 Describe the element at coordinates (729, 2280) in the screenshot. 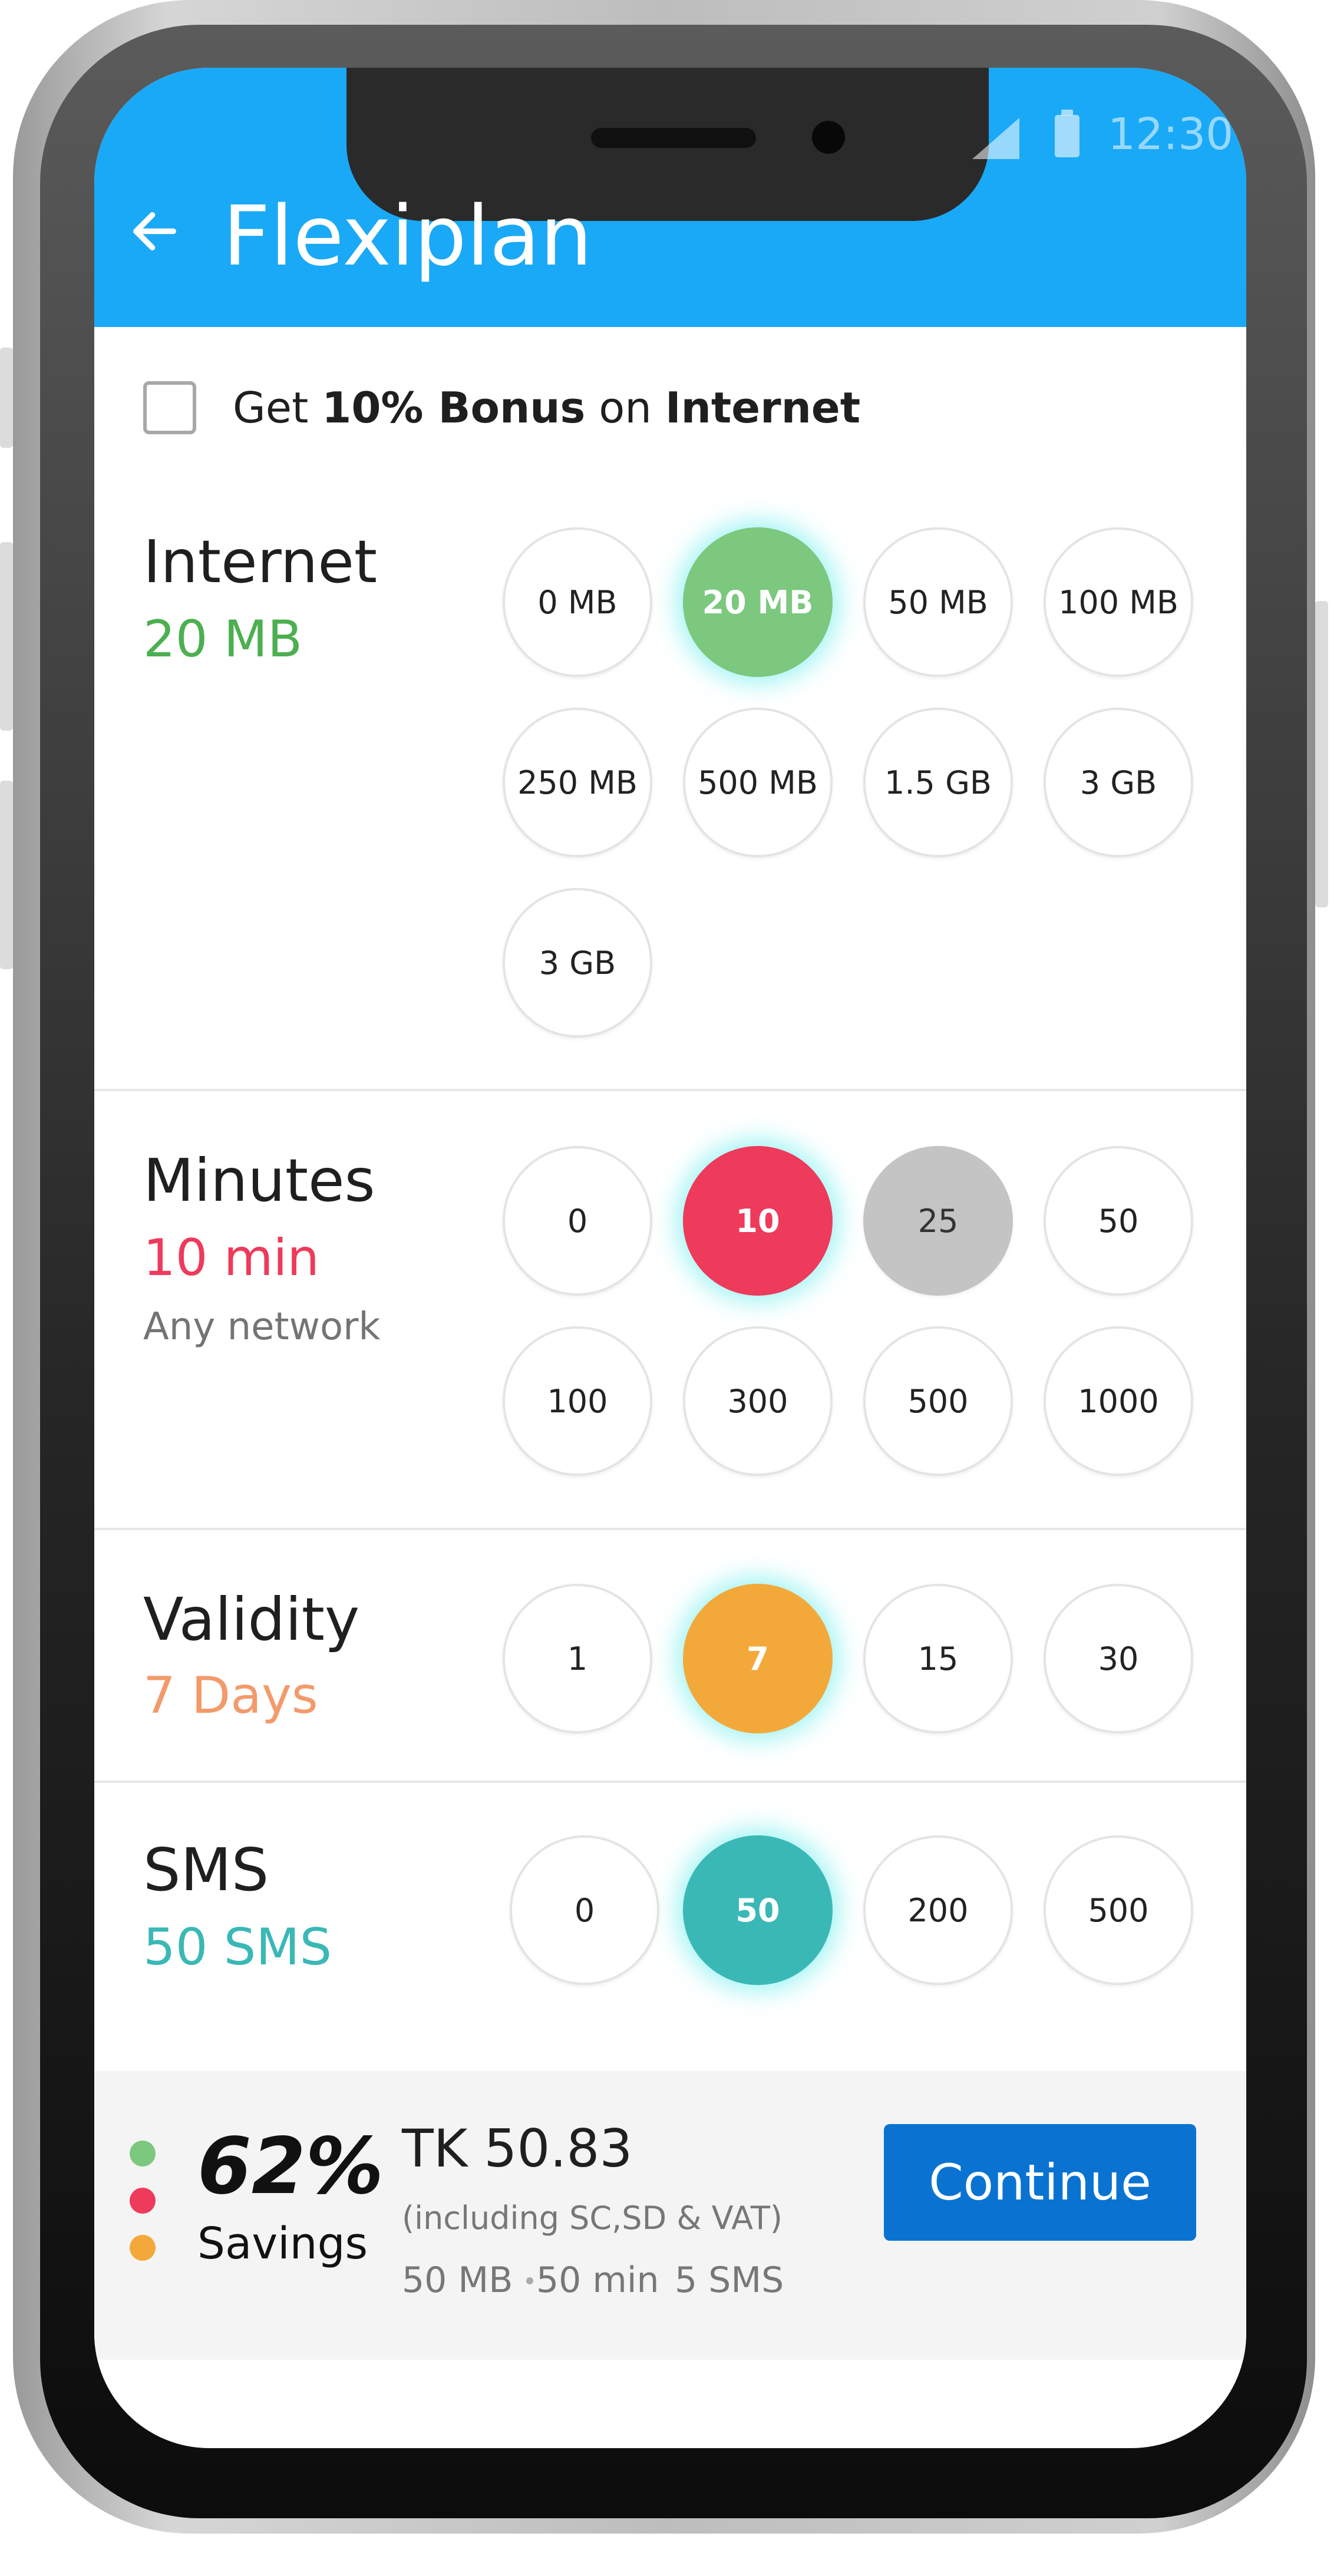

I see `pack-sms: 5 SMS` at that location.